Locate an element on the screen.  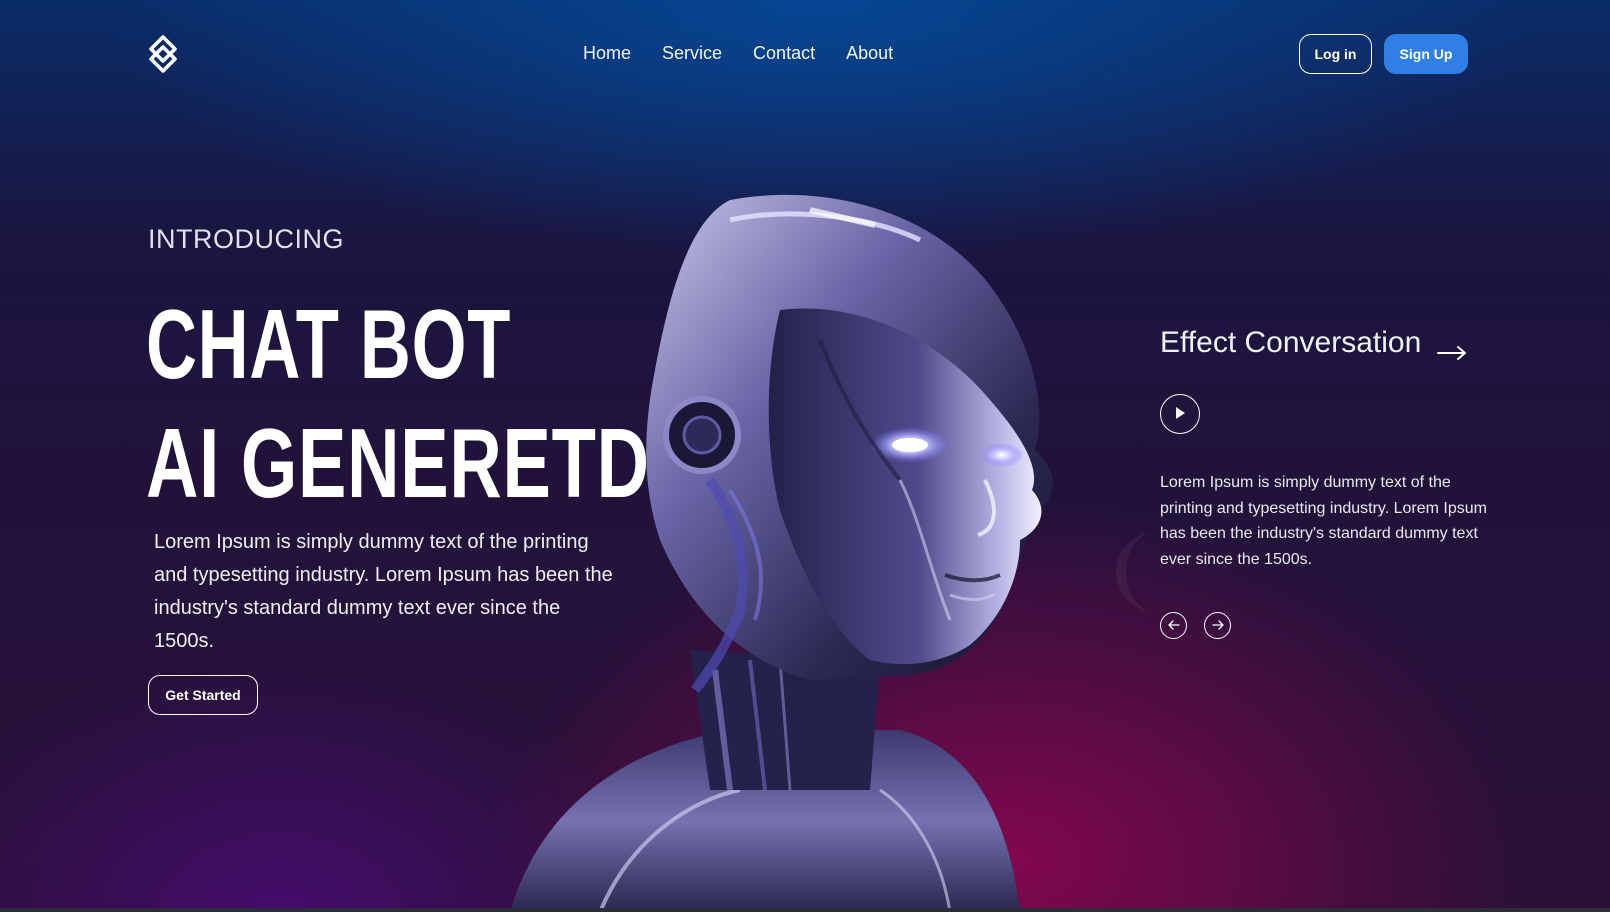
next-button is located at coordinates (1217, 625).